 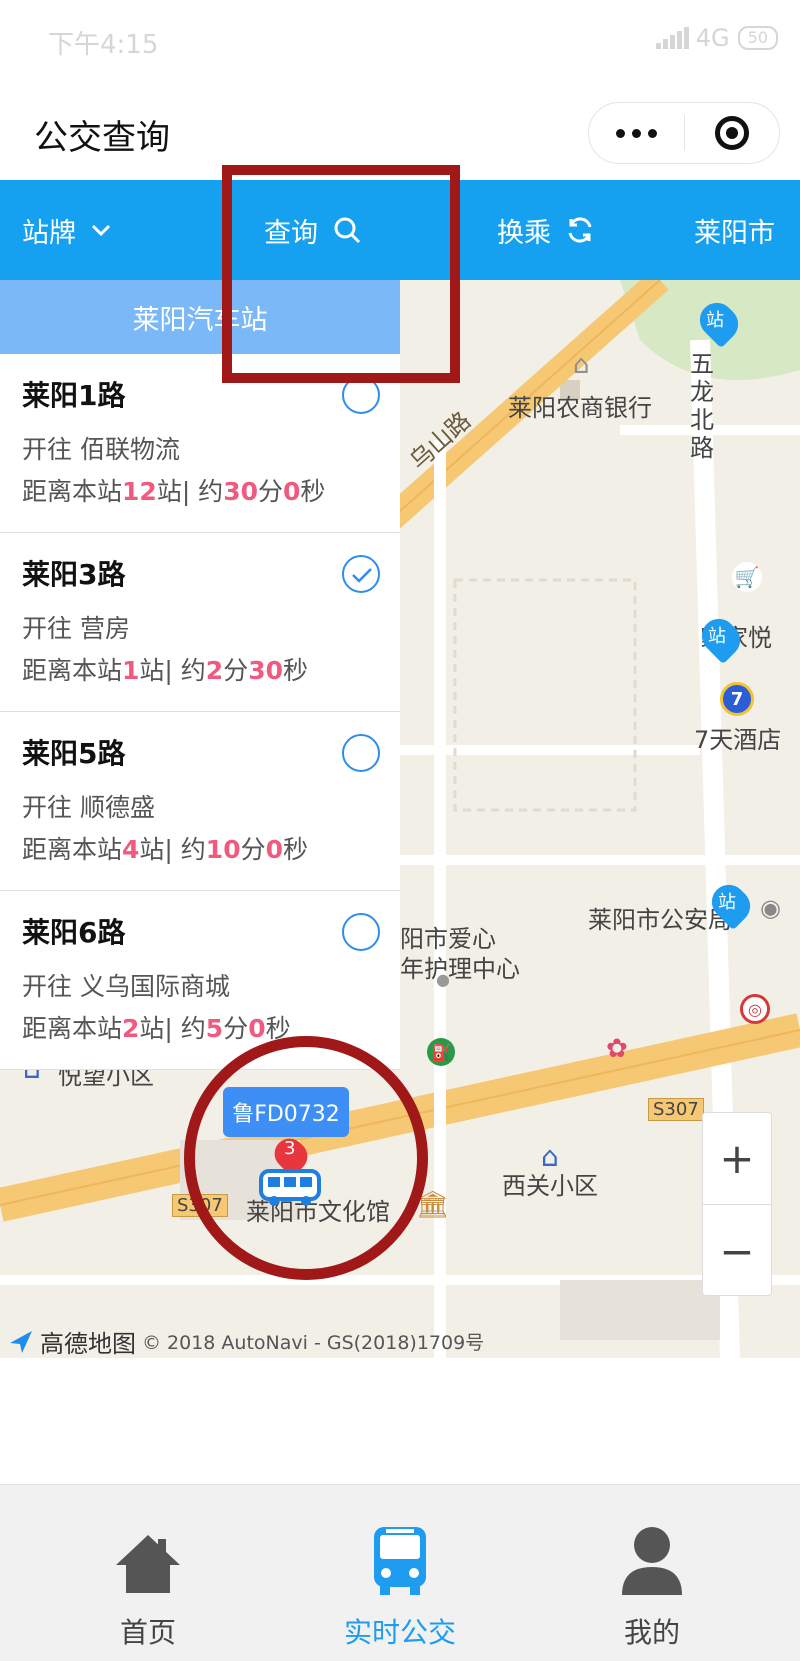 I want to click on annotation-rectangle, so click(x=341, y=274).